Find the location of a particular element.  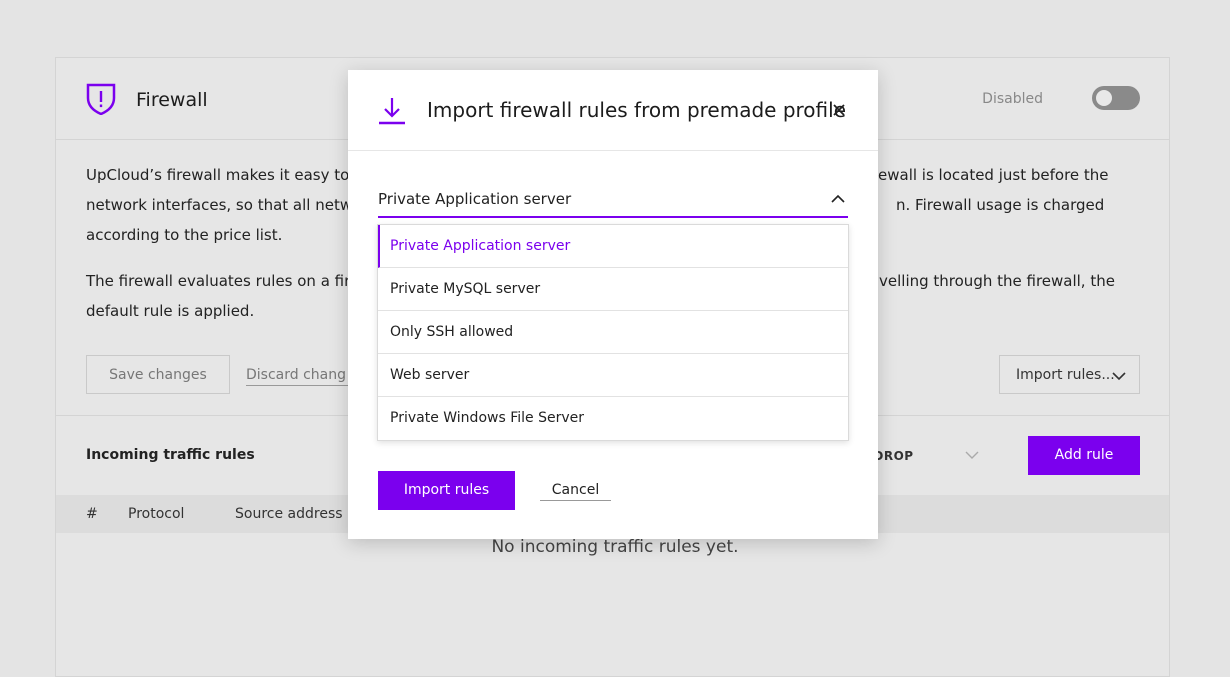

profile-select-value: Private Application server is located at coordinates (475, 199).